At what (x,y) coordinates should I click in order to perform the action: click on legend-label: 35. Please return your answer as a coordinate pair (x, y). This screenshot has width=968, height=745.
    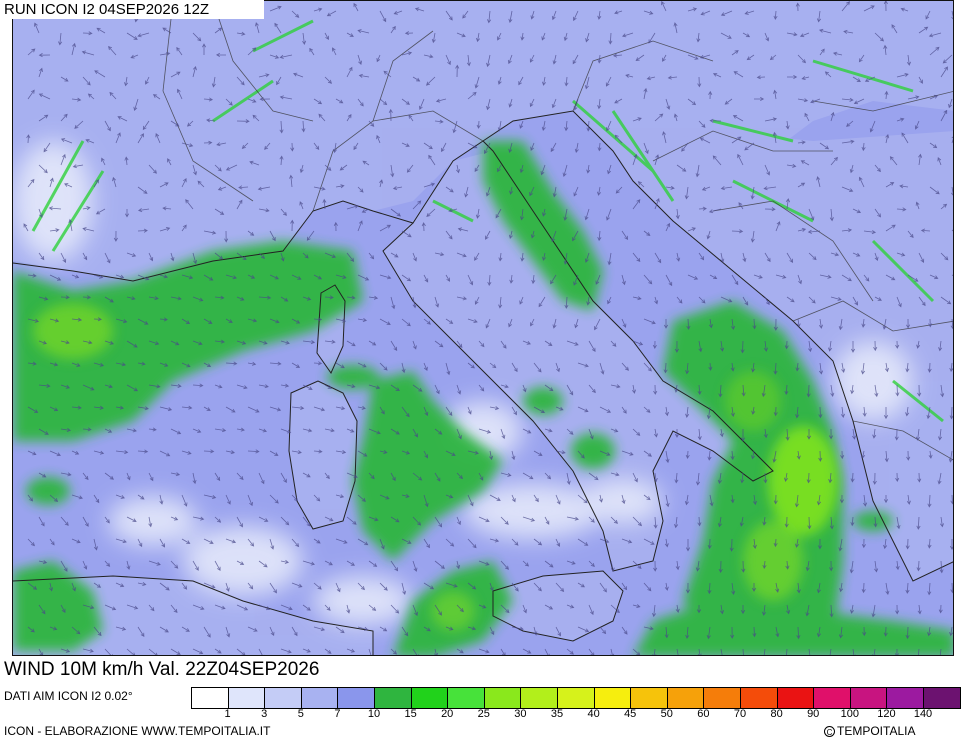
    Looking at the image, I should click on (557, 714).